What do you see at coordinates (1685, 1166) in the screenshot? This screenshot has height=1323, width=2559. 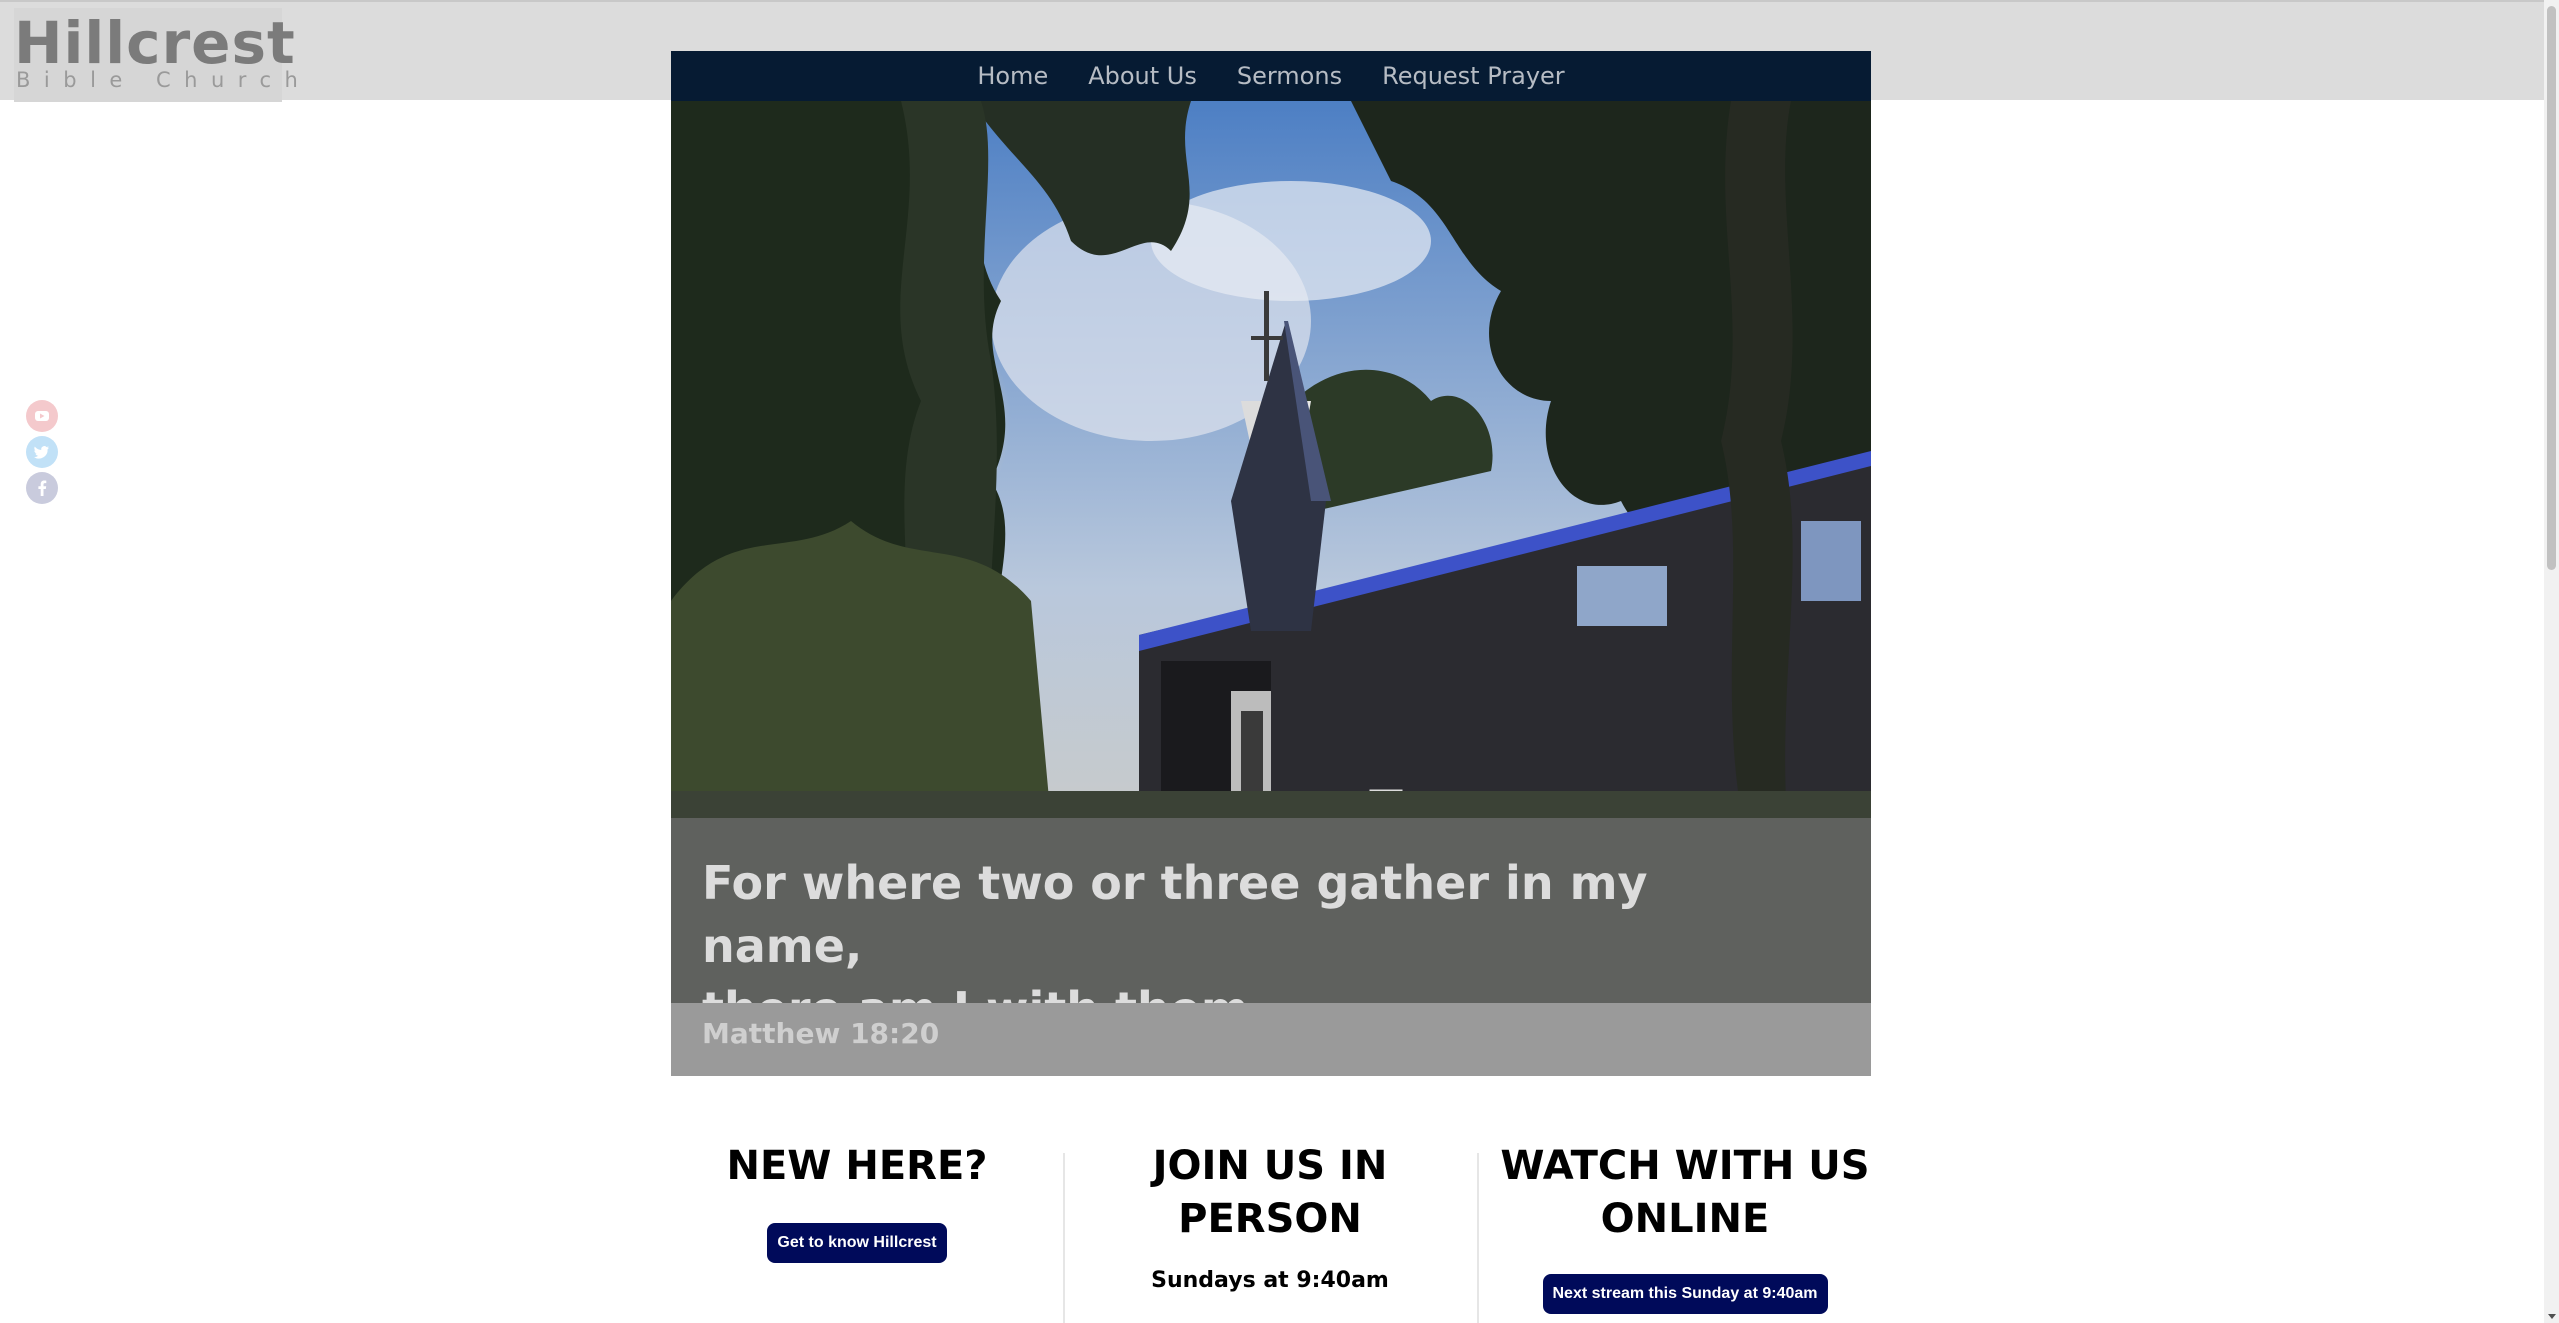 I see `watch-title-line-1: WATCH WITH US` at bounding box center [1685, 1166].